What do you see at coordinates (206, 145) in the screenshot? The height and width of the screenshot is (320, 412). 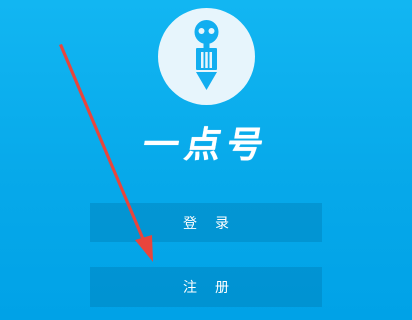 I see `brand-name: 一点号` at bounding box center [206, 145].